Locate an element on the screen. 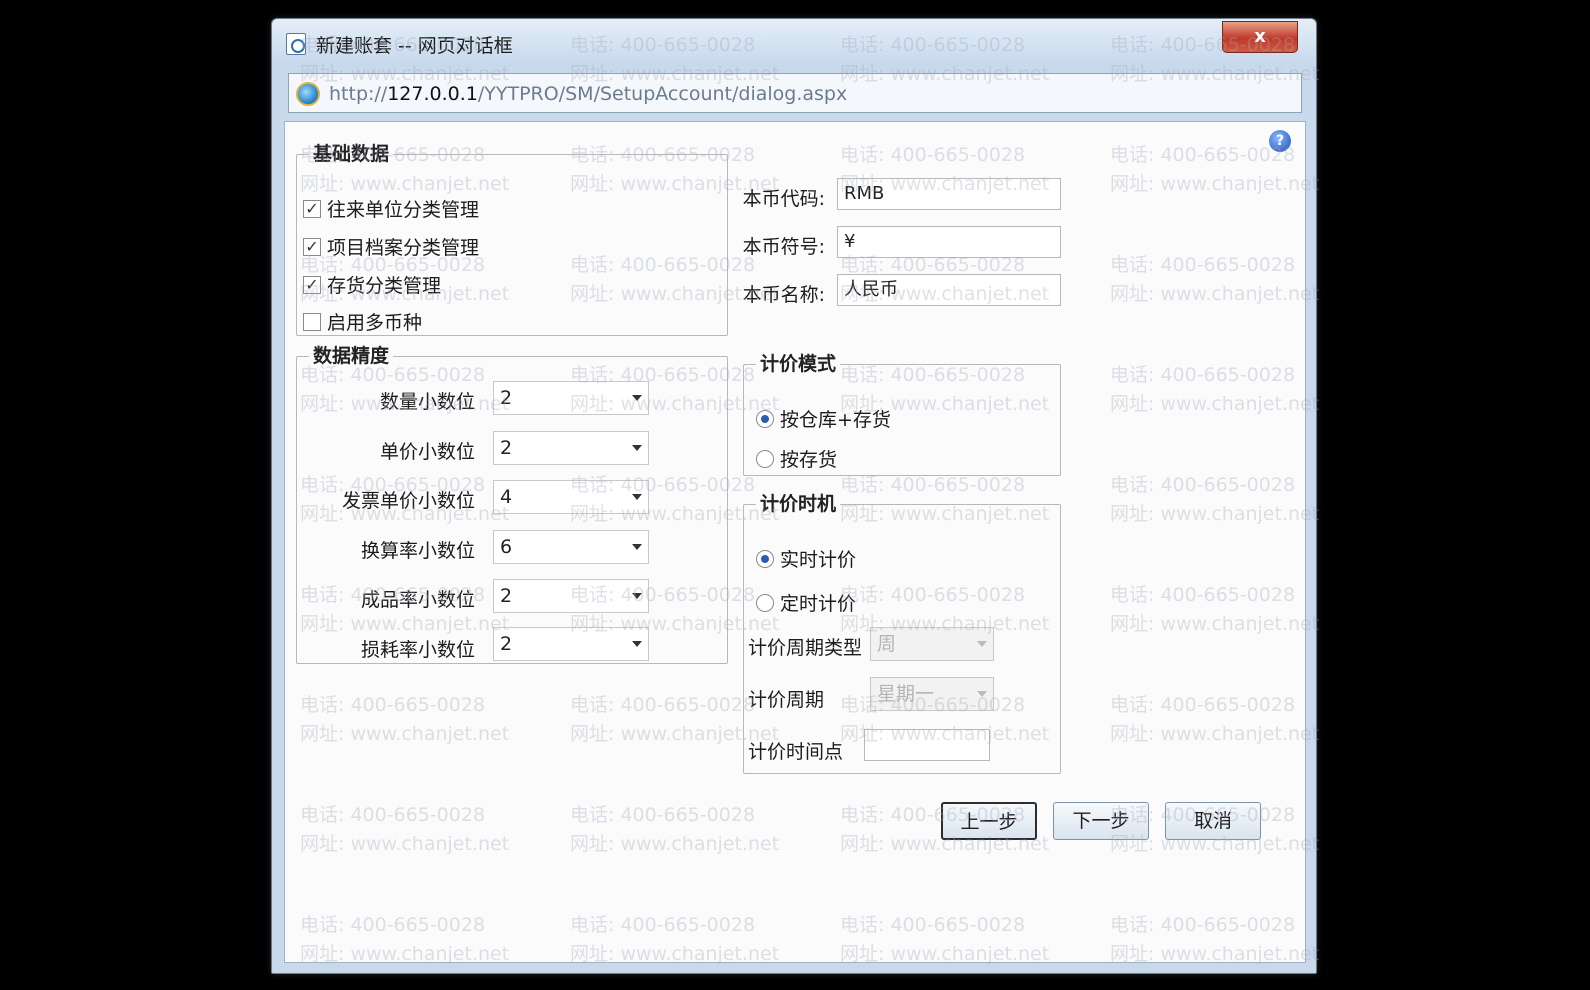  prev-step-button: 上一步 is located at coordinates (989, 821).